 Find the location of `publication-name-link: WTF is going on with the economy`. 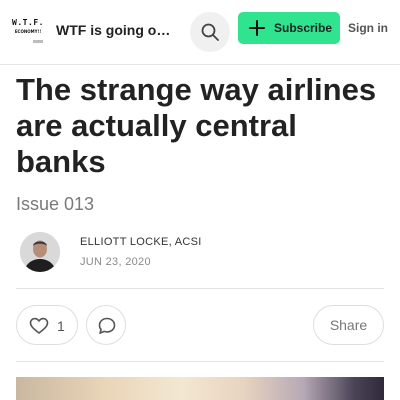

publication-name-link: WTF is going on with the economy is located at coordinates (115, 30).